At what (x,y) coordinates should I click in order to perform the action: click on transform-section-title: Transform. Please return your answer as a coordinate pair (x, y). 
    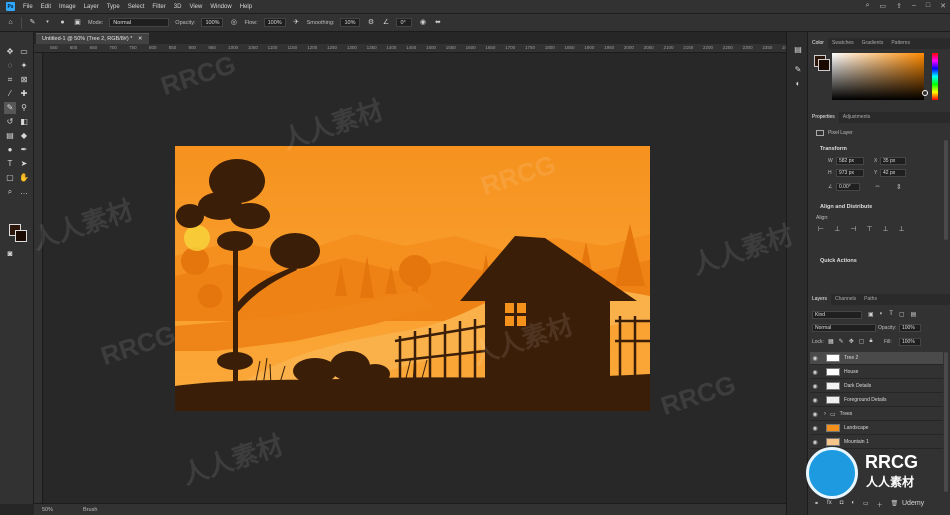
    Looking at the image, I should click on (833, 149).